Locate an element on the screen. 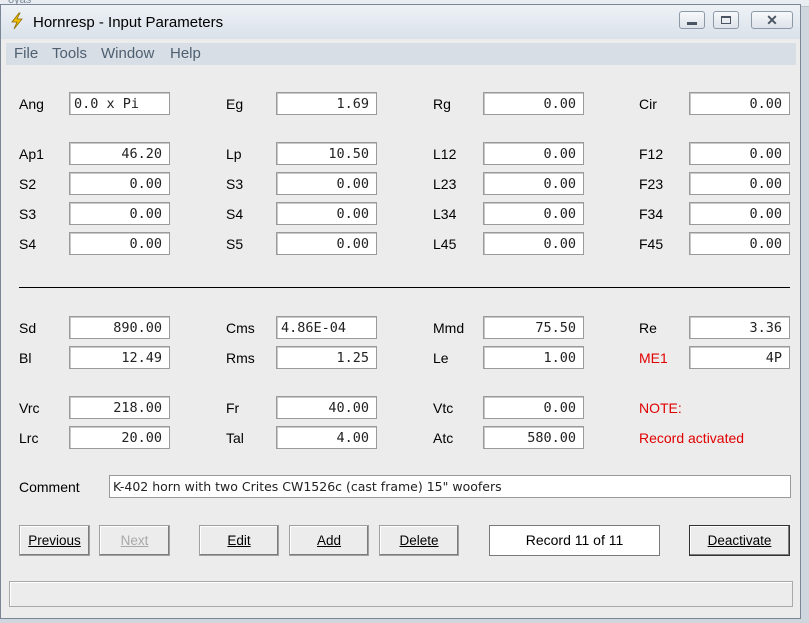  title-bar: Hornresp - Input Parameters ✕ is located at coordinates (400, 22).